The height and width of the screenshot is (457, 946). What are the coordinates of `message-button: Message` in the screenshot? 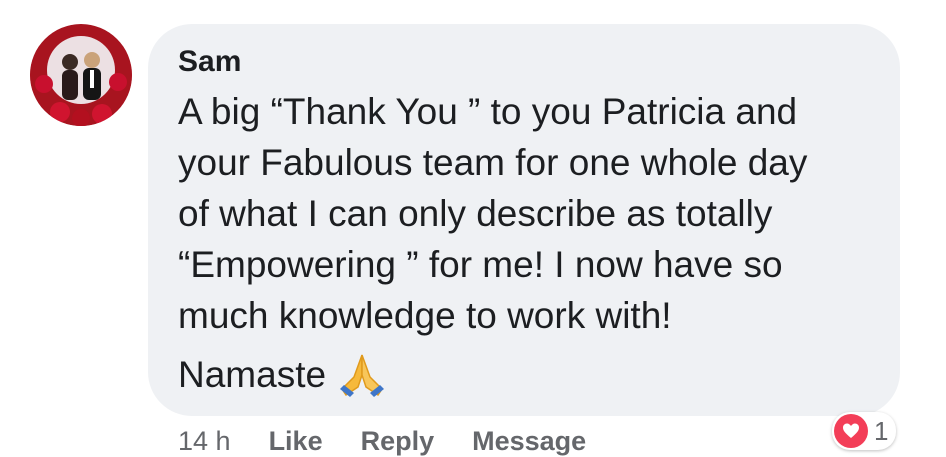 It's located at (529, 441).